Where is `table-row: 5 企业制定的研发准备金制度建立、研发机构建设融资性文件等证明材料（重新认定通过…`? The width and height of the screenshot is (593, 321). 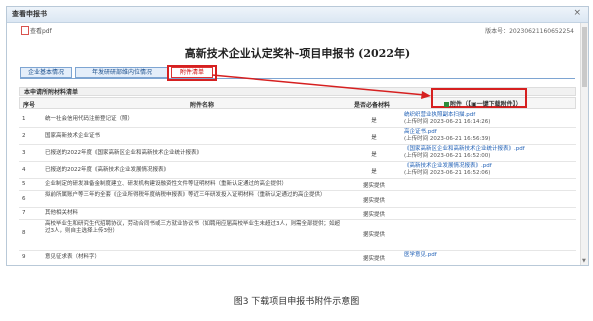 table-row: 5 企业制定的研发准备金制度建立、研发机构建设融资性文件等证明材料（重新认定通过… is located at coordinates (297, 185).